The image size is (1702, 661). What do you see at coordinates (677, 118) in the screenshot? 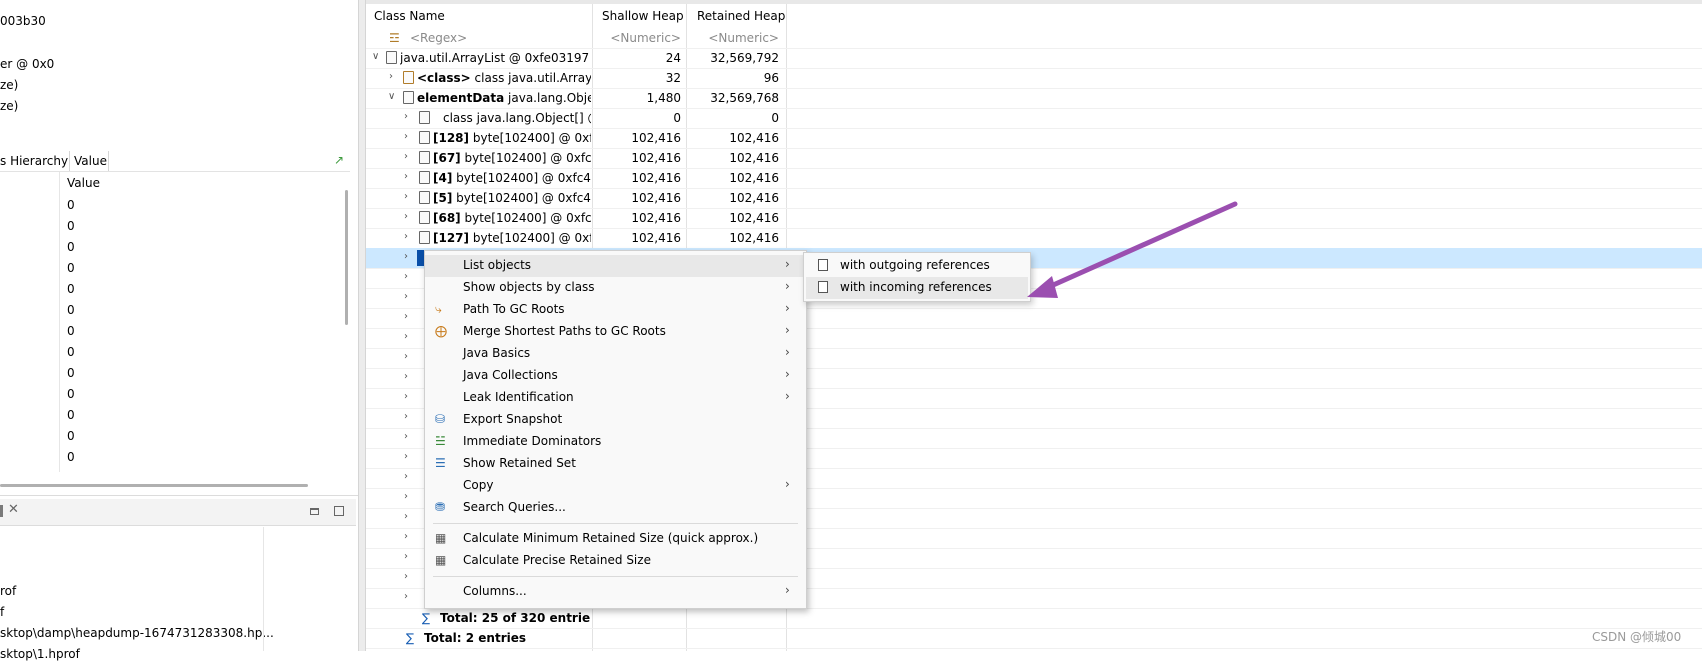
I see `shallow-cell: 0` at bounding box center [677, 118].